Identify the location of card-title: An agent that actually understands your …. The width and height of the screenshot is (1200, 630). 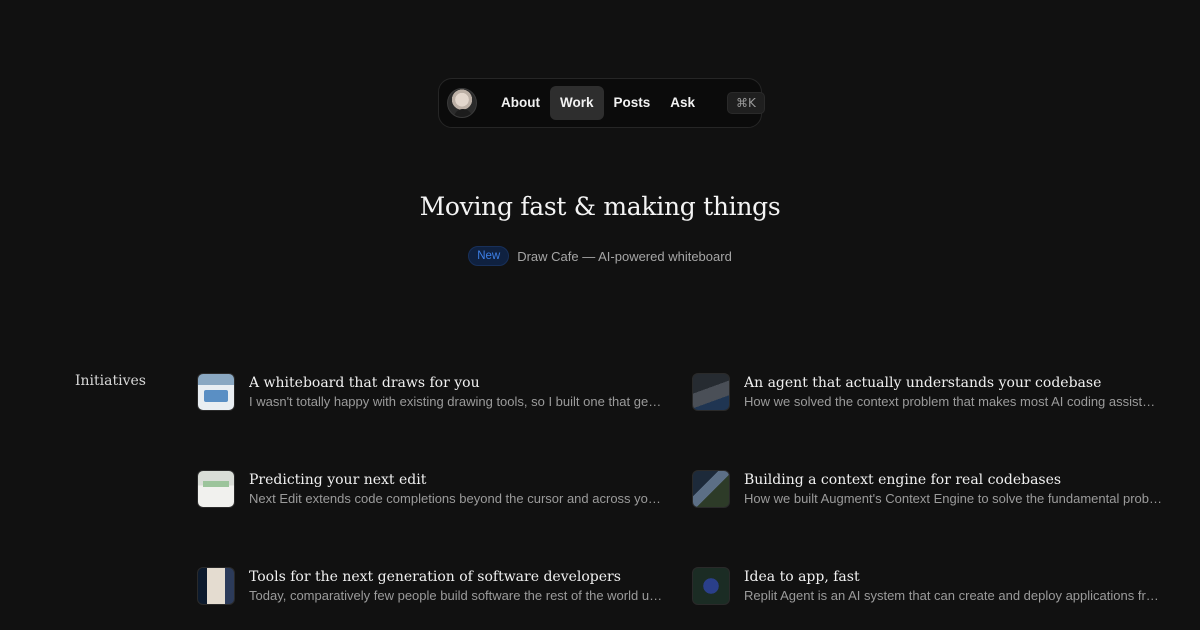
(923, 383).